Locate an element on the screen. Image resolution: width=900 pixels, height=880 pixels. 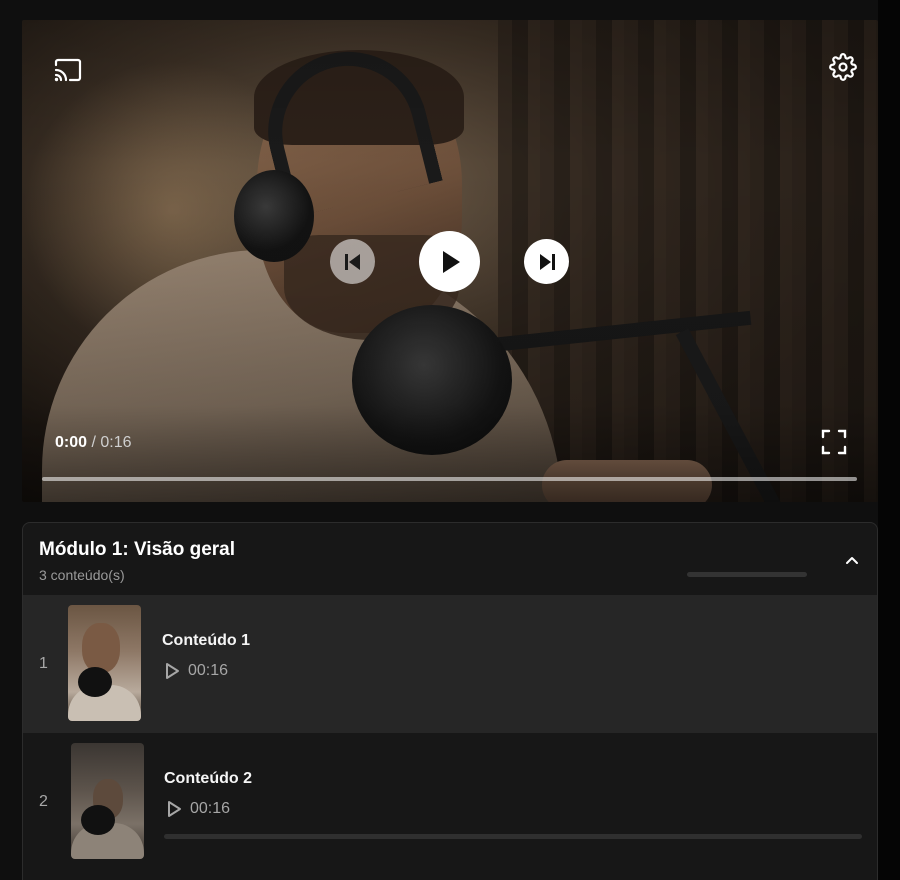
skip-previous-icon is located at coordinates (352, 261).